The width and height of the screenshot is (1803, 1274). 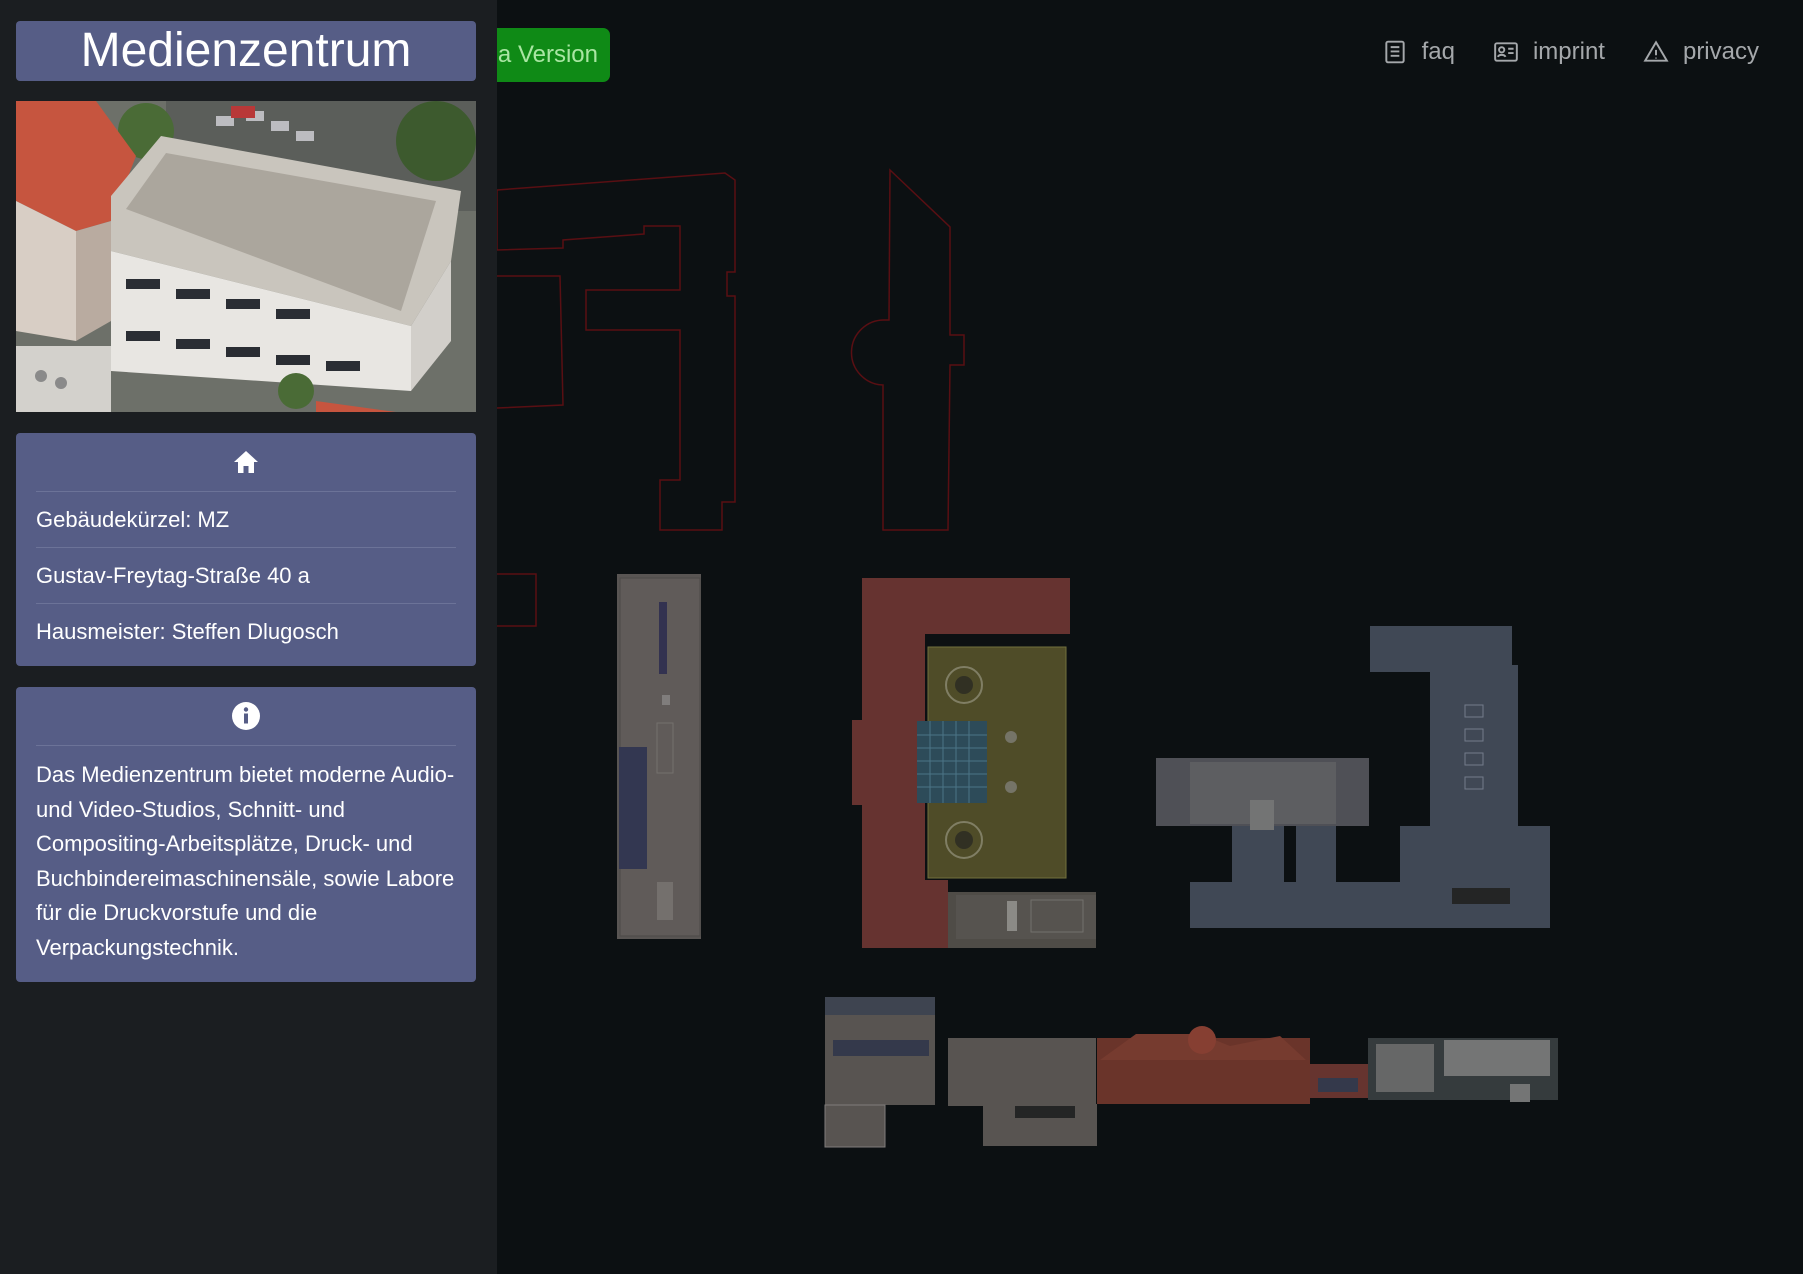 I want to click on home-icon, so click(x=246, y=462).